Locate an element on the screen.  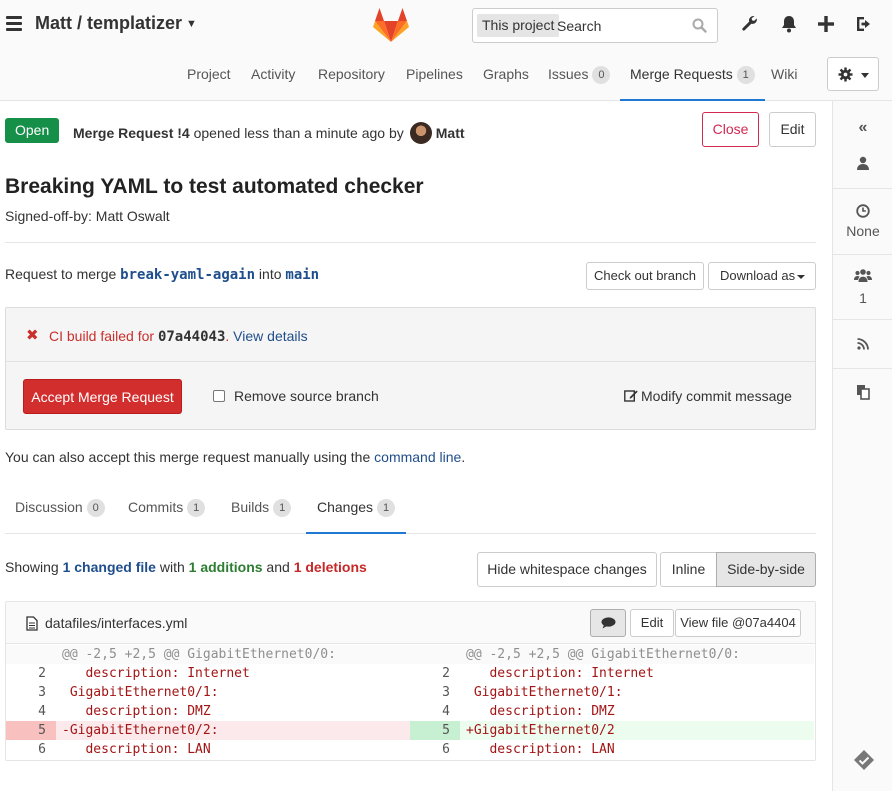
bell-icon is located at coordinates (789, 24).